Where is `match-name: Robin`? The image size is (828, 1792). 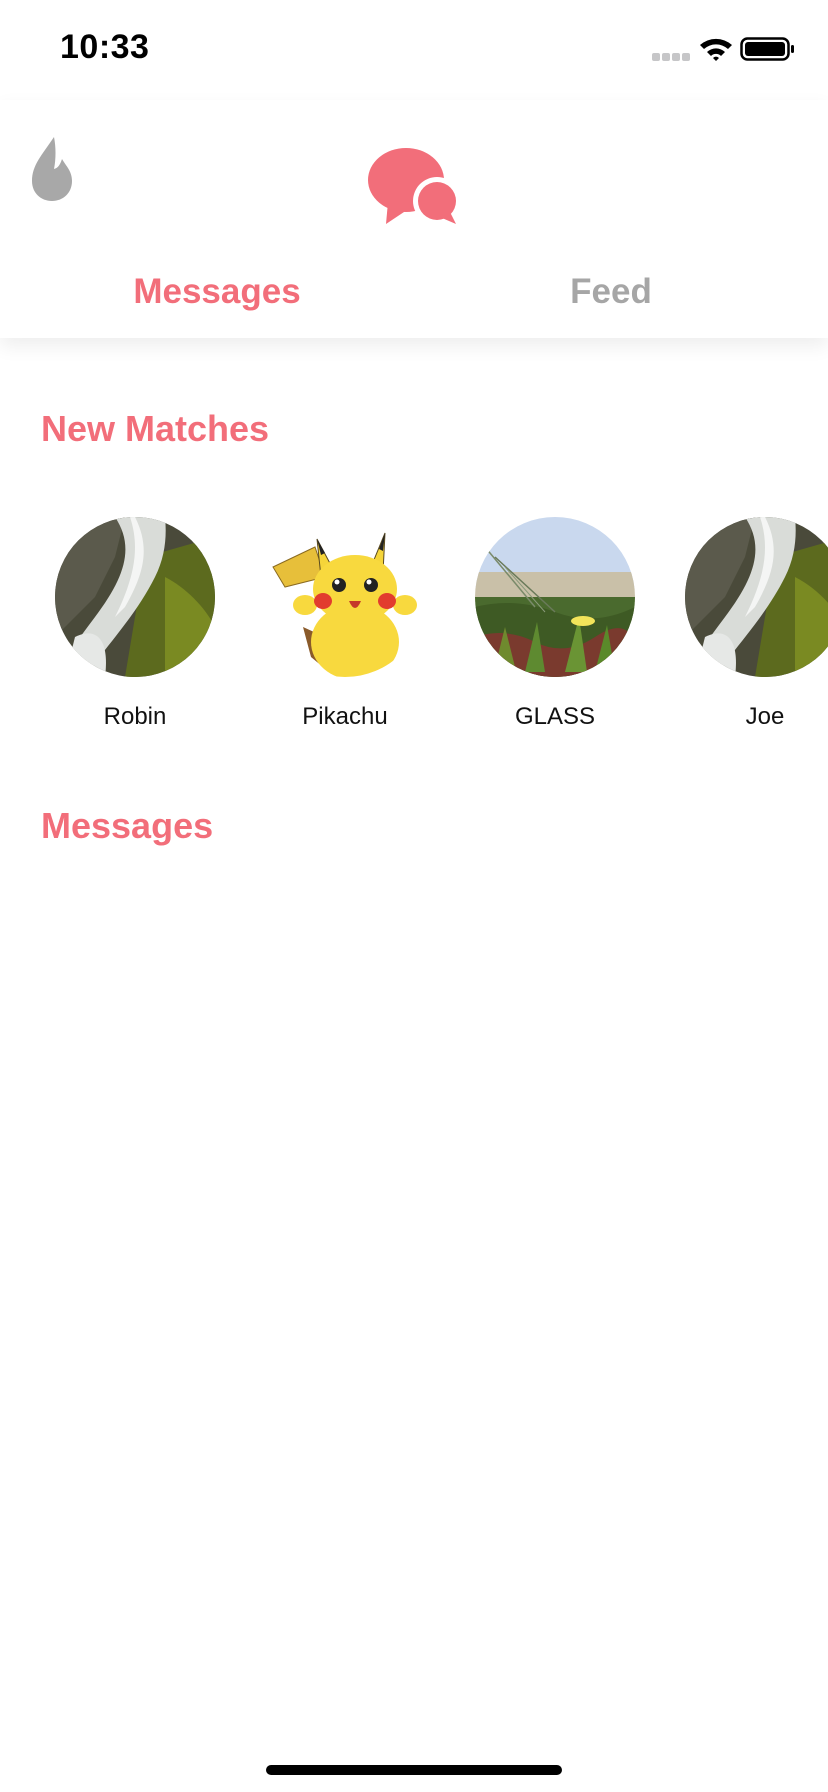
match-name: Robin is located at coordinates (135, 716).